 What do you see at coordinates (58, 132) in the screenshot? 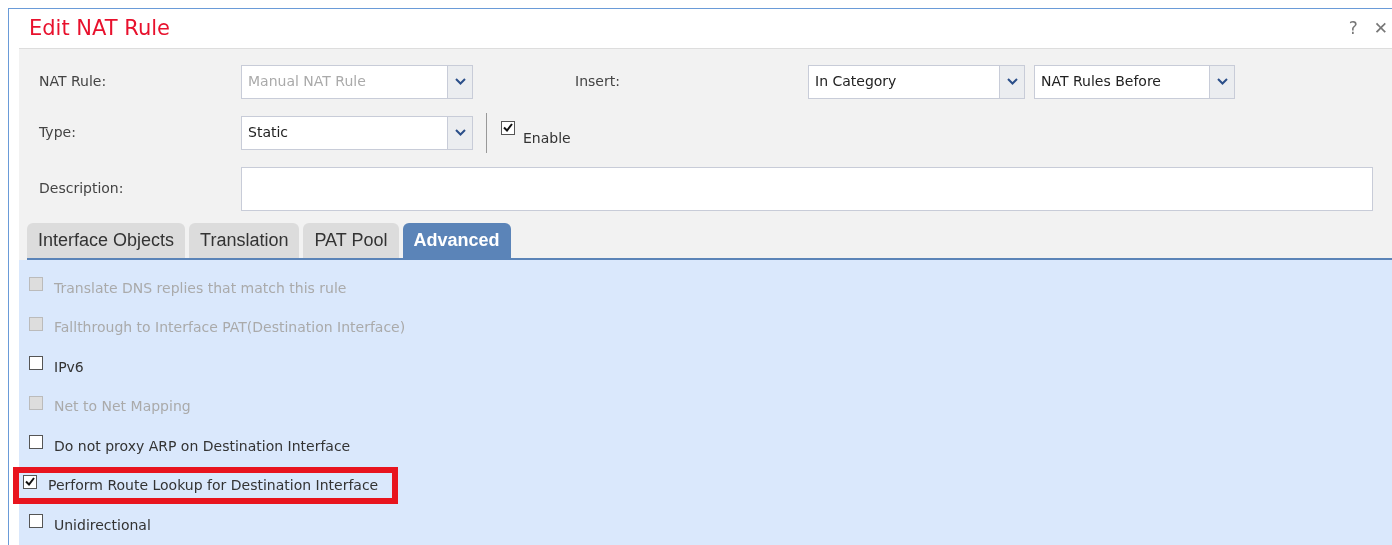
I see `field-label: Type:` at bounding box center [58, 132].